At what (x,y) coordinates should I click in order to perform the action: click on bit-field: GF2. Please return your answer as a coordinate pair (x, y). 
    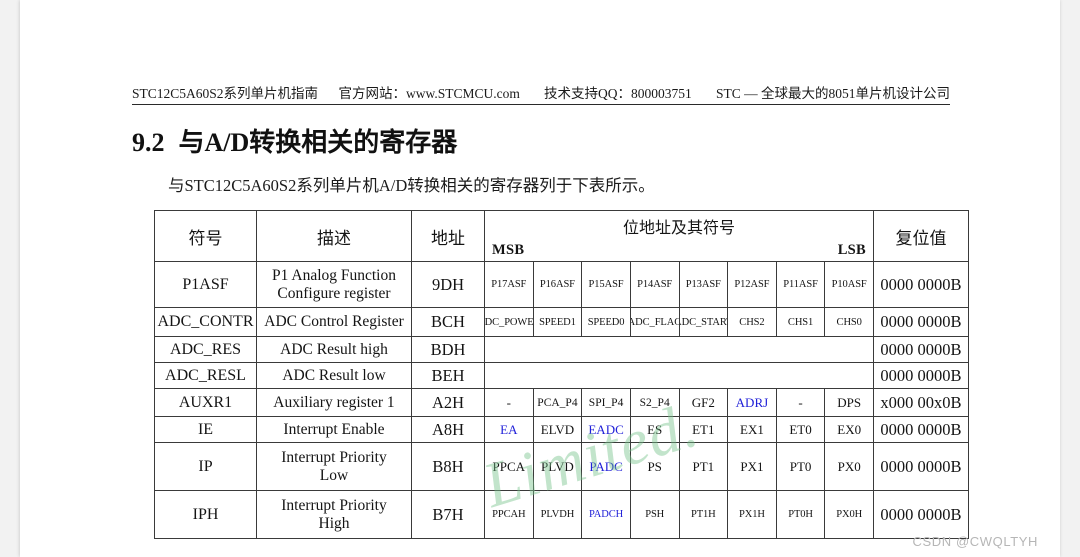
    Looking at the image, I should click on (703, 402).